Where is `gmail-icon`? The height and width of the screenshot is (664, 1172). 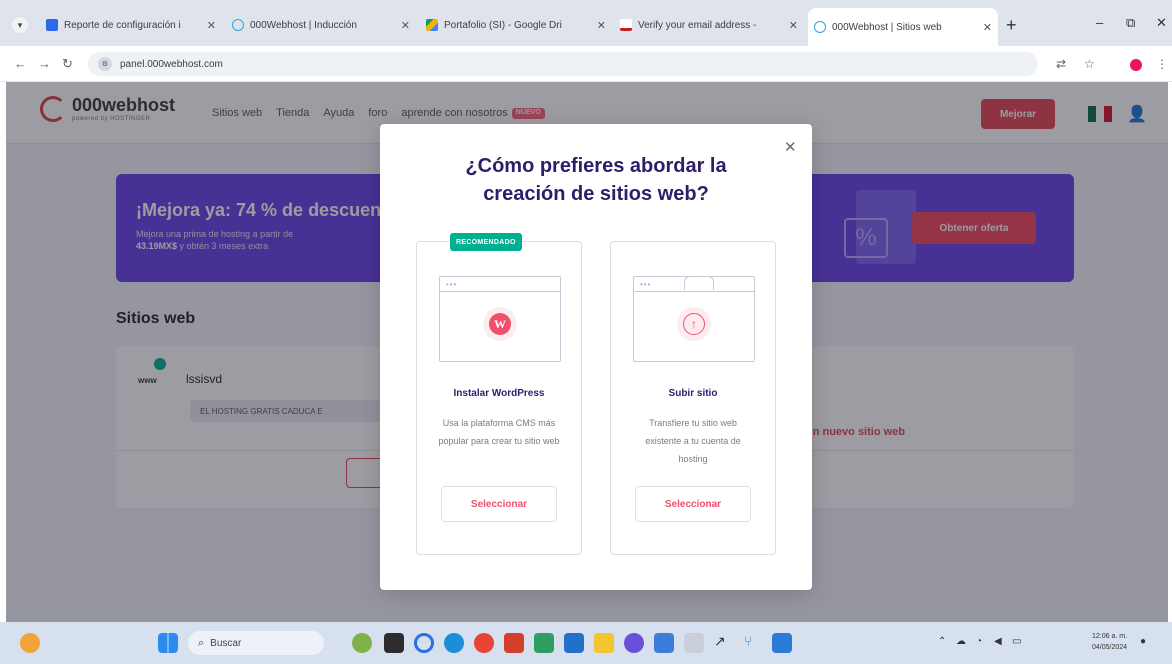 gmail-icon is located at coordinates (626, 25).